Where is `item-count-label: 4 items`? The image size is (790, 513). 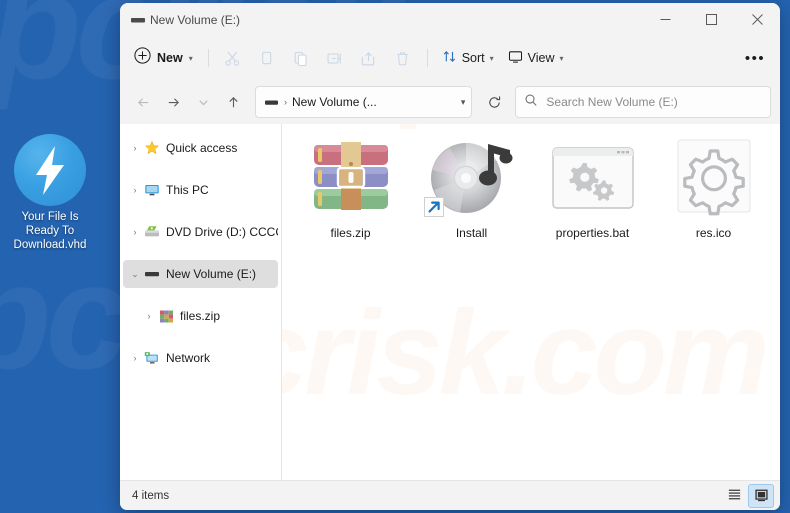
item-count-label: 4 items is located at coordinates (151, 495).